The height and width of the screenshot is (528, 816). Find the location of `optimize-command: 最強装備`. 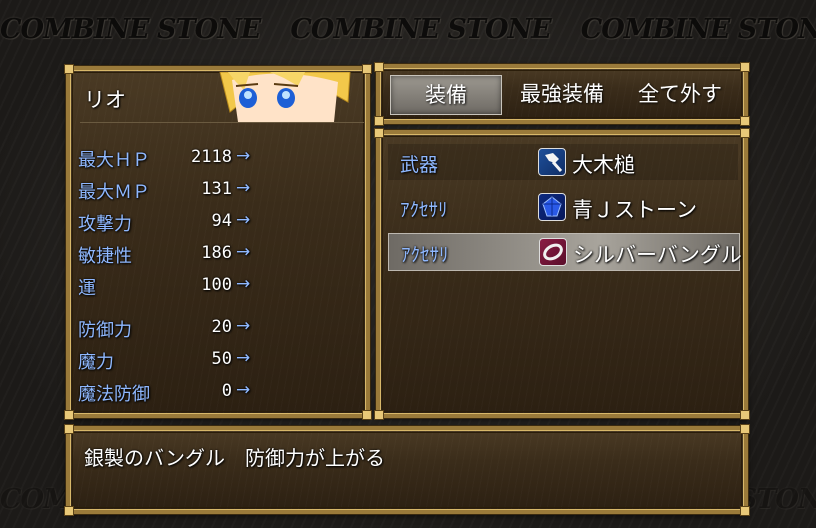

optimize-command: 最強装備 is located at coordinates (562, 94).